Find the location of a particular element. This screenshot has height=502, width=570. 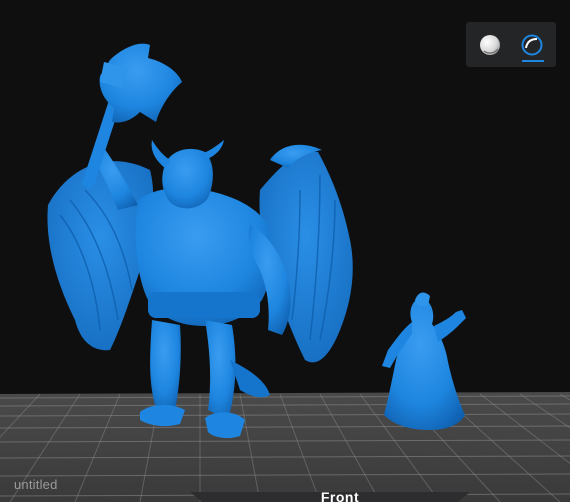

front-face-label: Front is located at coordinates (340, 495).